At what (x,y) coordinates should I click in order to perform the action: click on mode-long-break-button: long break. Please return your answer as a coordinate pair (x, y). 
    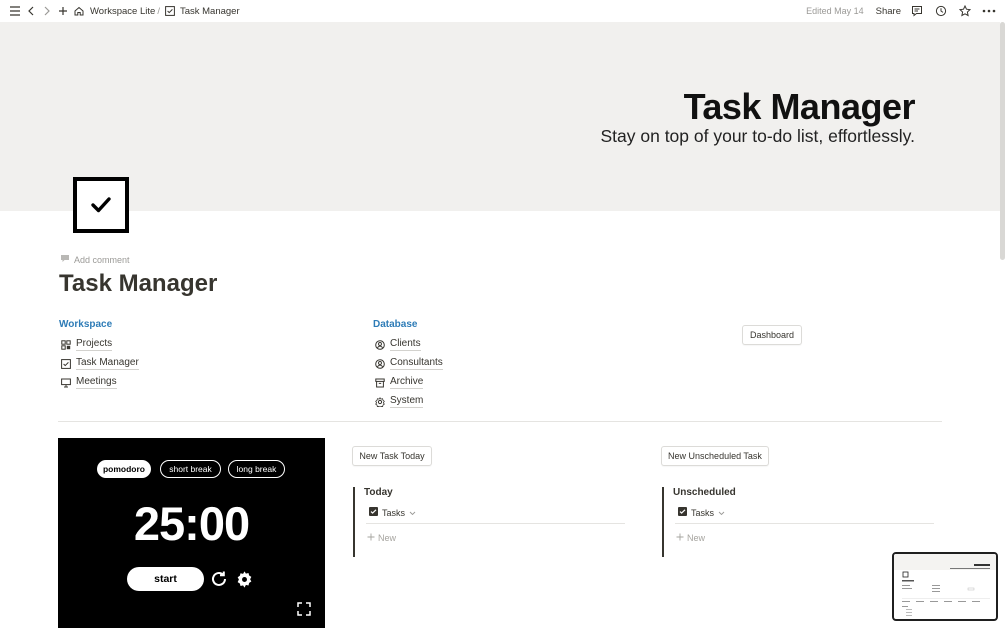
    Looking at the image, I should click on (256, 469).